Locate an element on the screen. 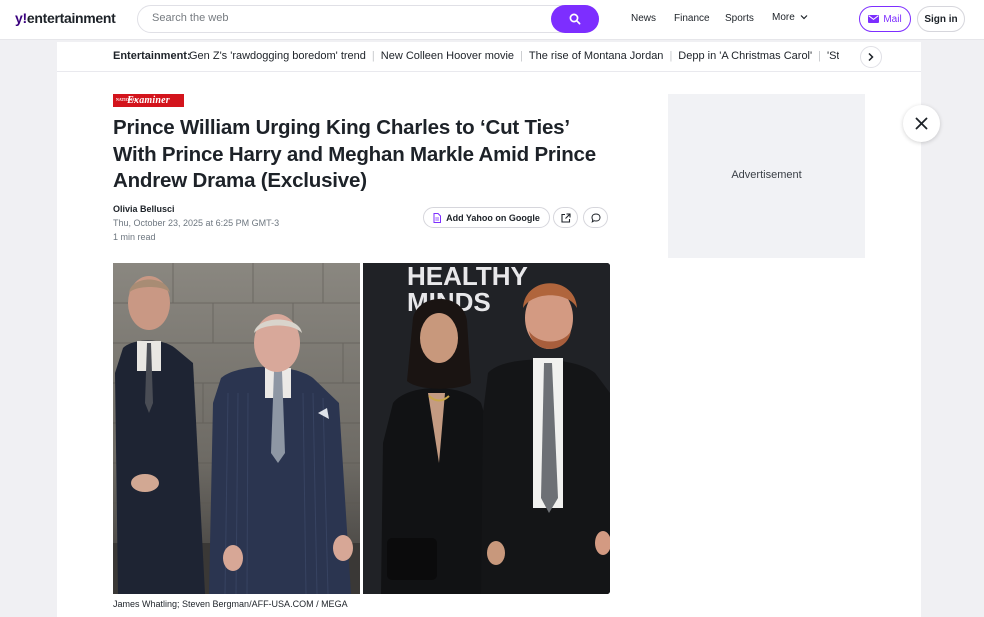 The height and width of the screenshot is (617, 984). nav-more: More is located at coordinates (790, 17).